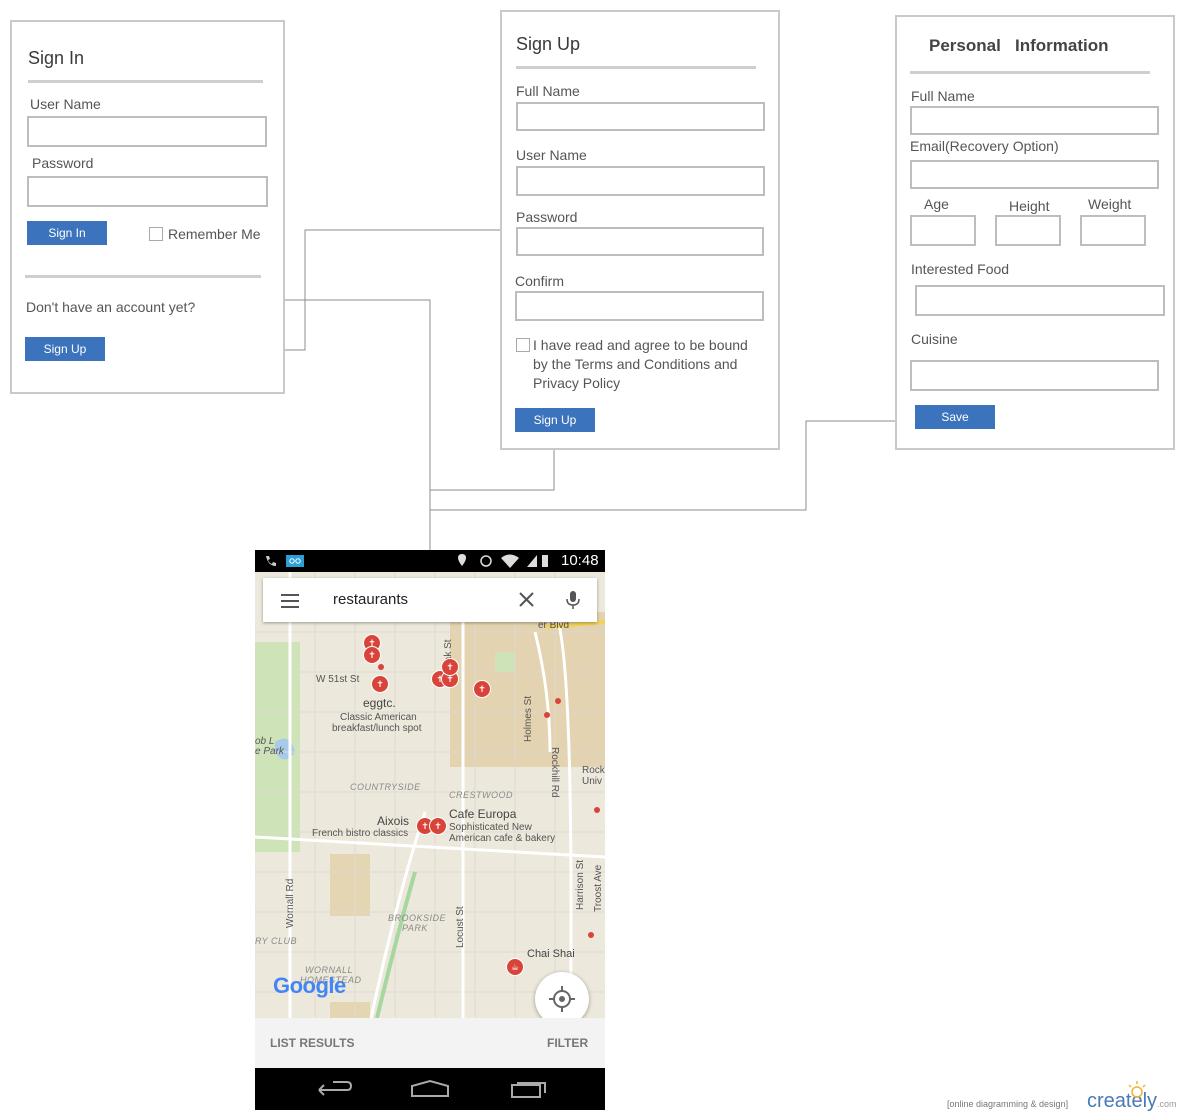  I want to click on status-bar-icons, so click(407, 561).